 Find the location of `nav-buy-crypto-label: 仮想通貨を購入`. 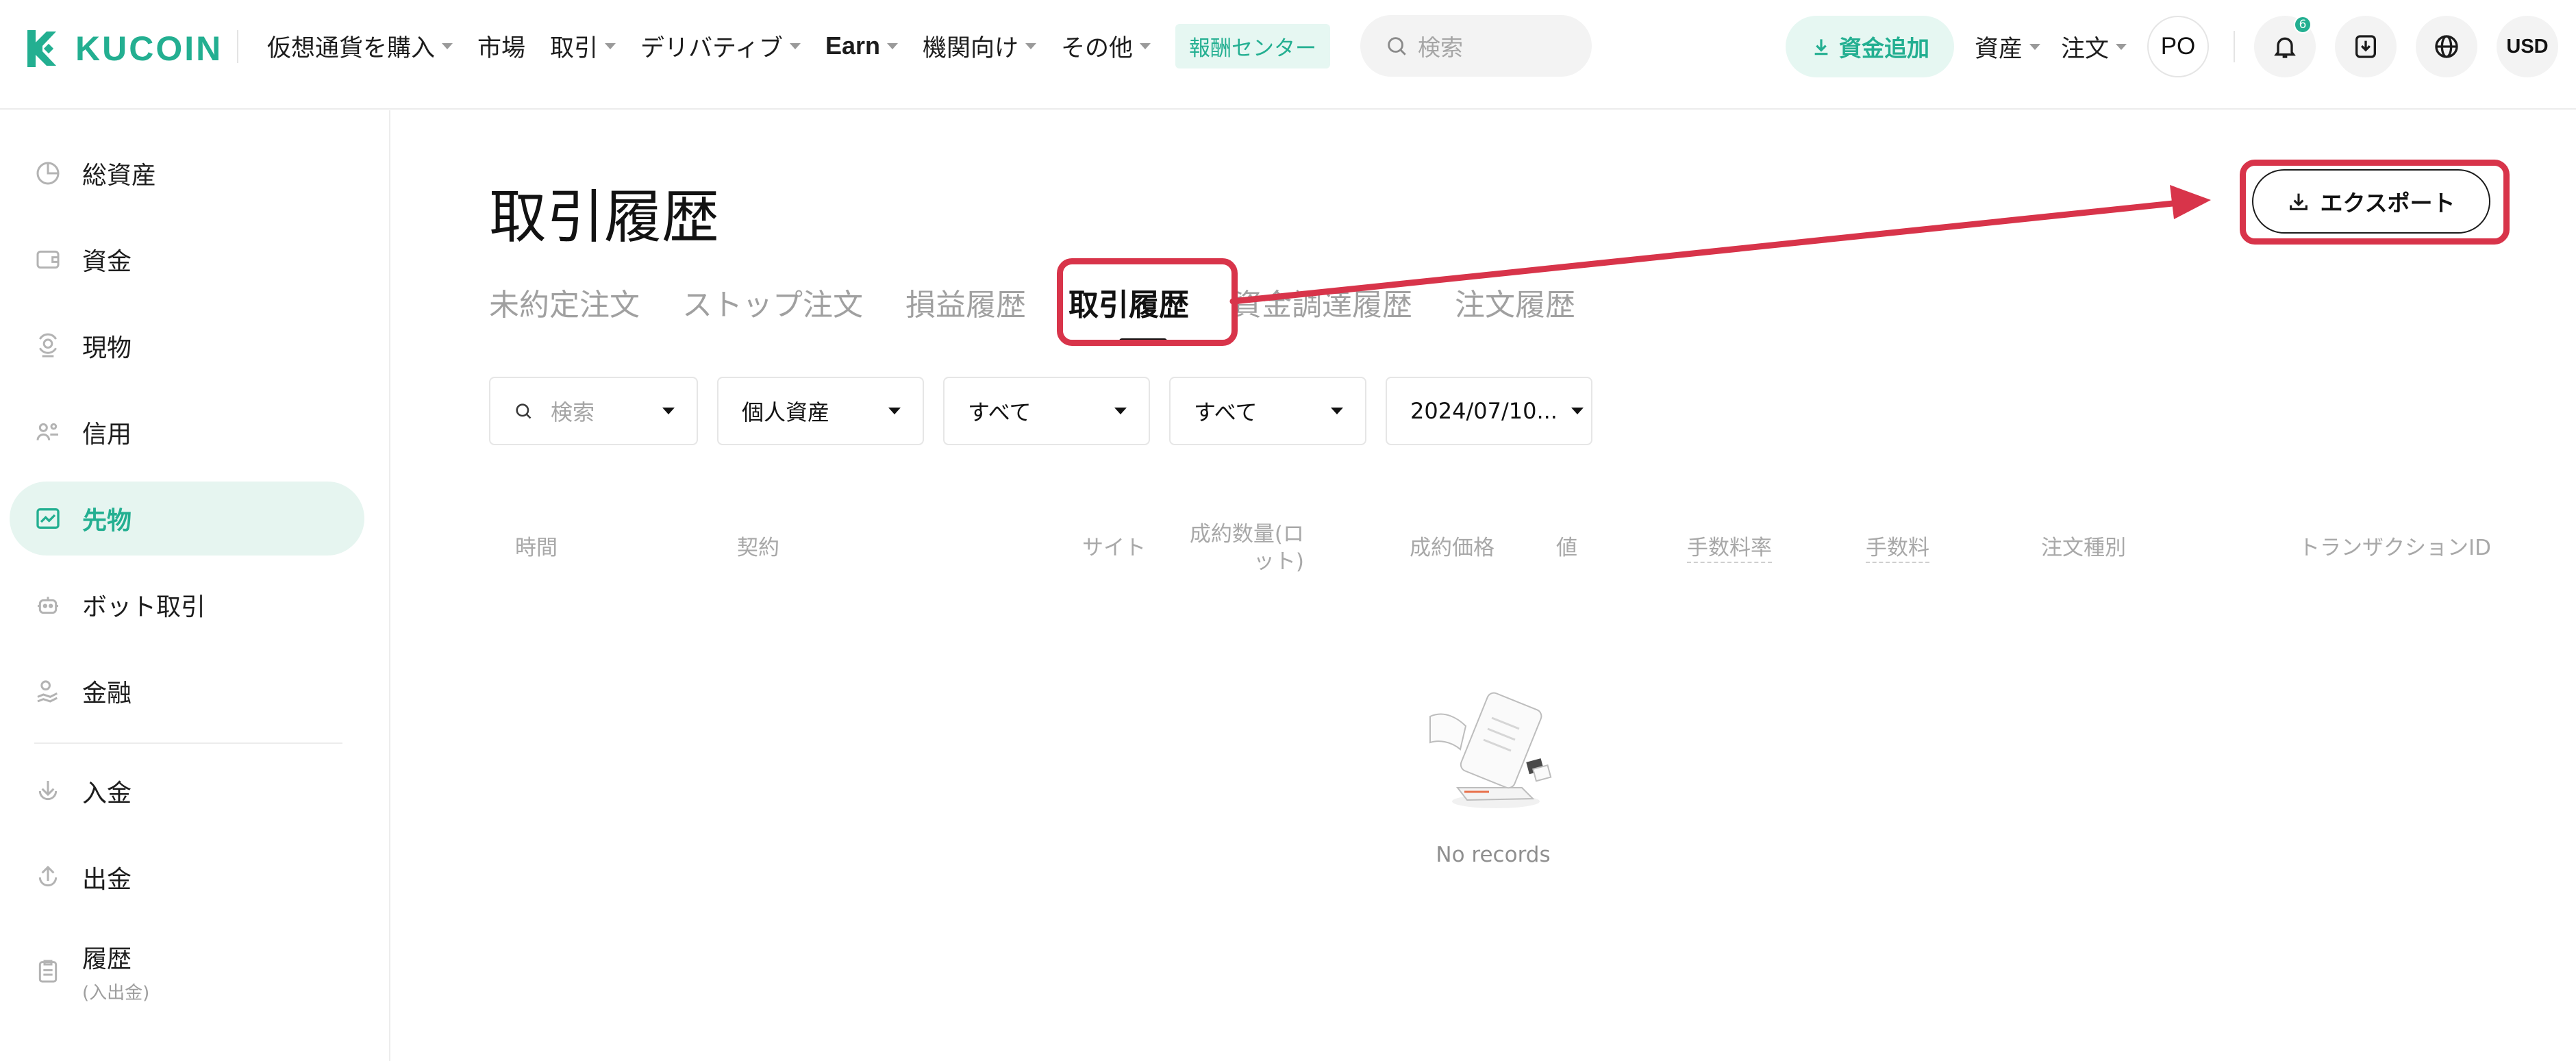

nav-buy-crypto-label: 仮想通貨を購入 is located at coordinates (351, 48).